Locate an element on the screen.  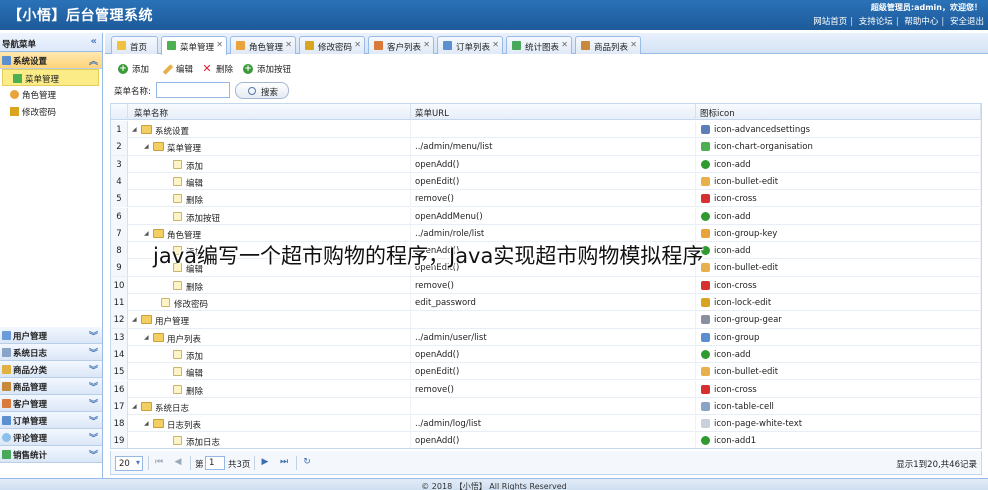
table-row: 1 ◢ 系统设置 icon-advancedsettings is located at coordinates (546, 130).